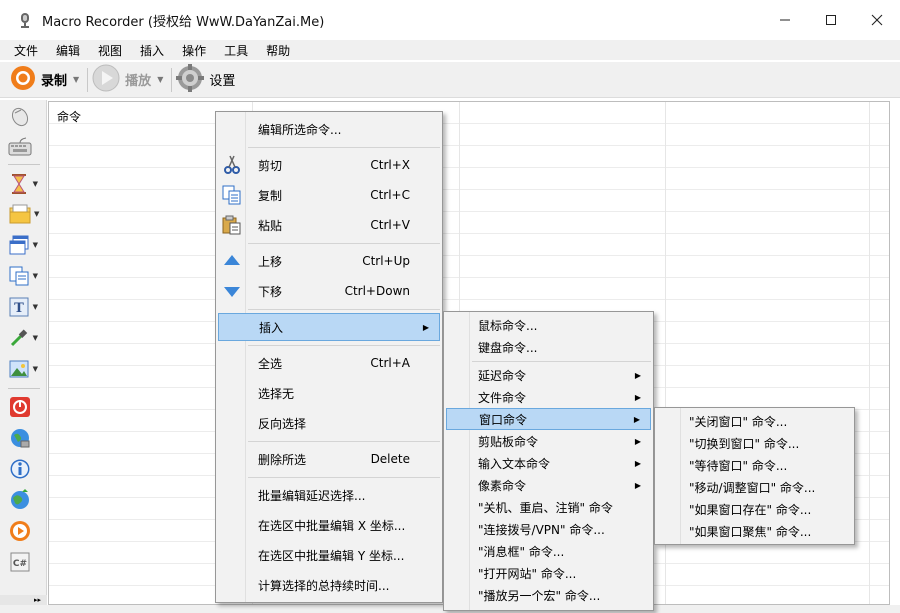  I want to click on settings-button: 设置, so click(205, 79).